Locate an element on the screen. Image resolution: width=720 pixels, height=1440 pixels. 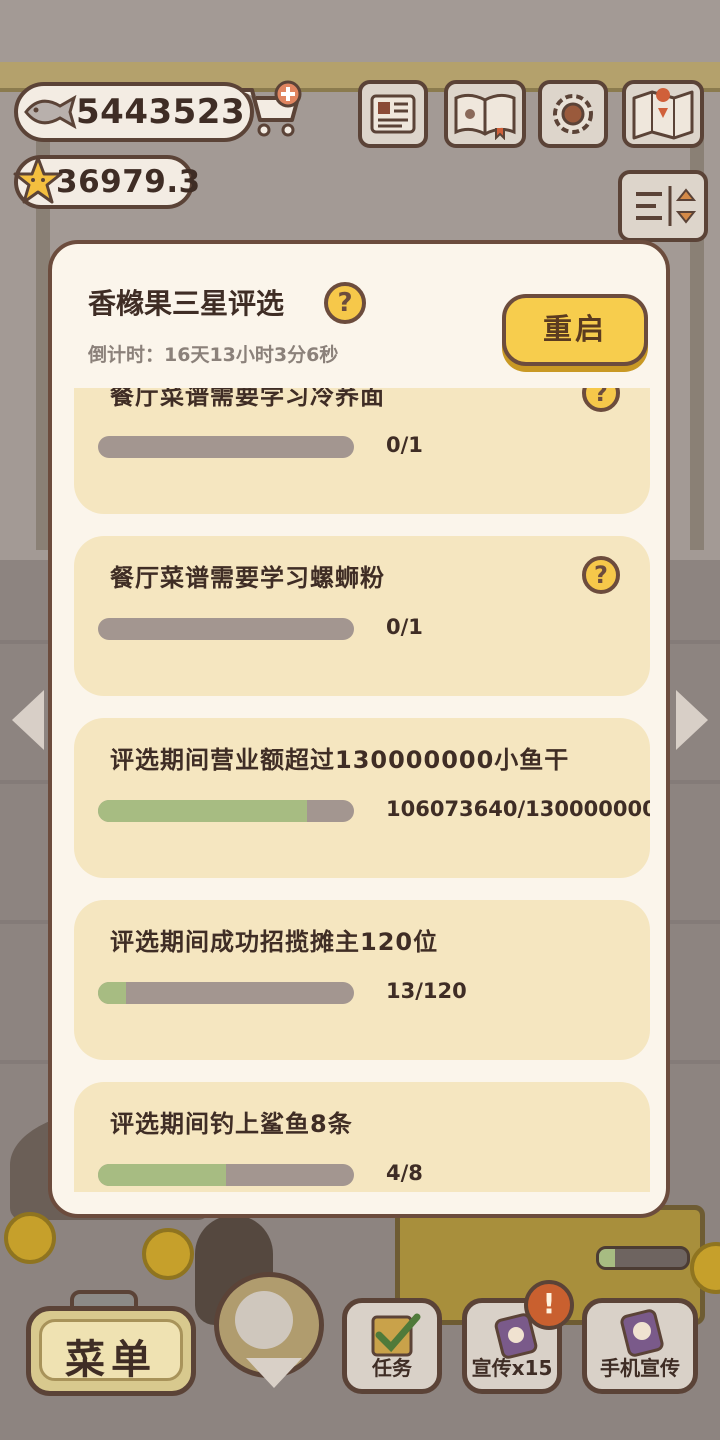
gear-icon is located at coordinates (573, 114).